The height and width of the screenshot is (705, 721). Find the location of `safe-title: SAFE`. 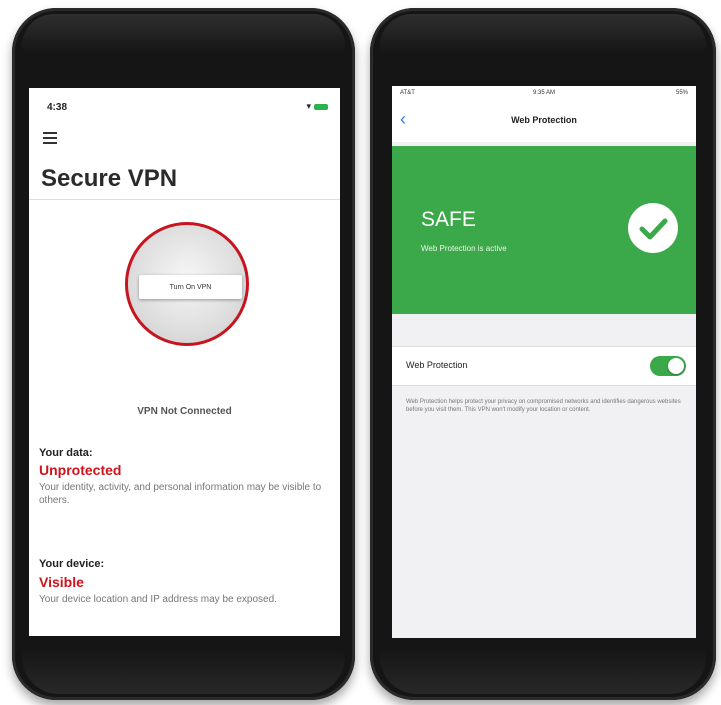

safe-title: SAFE is located at coordinates (448, 219).